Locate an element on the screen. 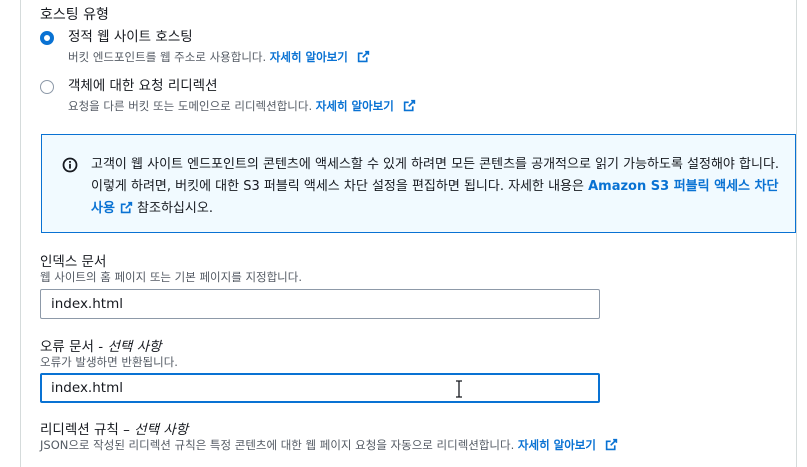  text-cursor-icon is located at coordinates (459, 389).